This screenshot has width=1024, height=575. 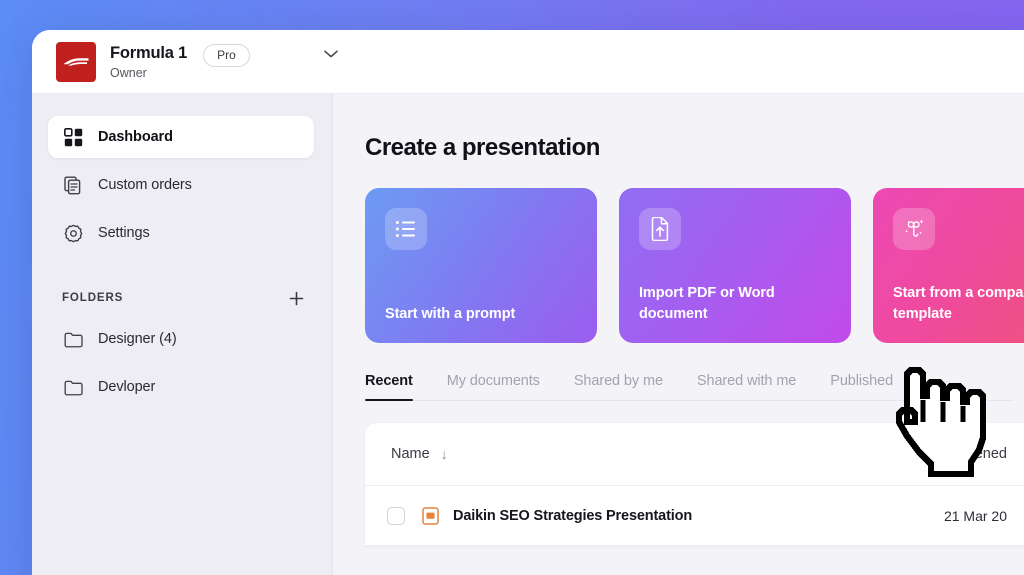 I want to click on magic-wand-icon, so click(x=914, y=229).